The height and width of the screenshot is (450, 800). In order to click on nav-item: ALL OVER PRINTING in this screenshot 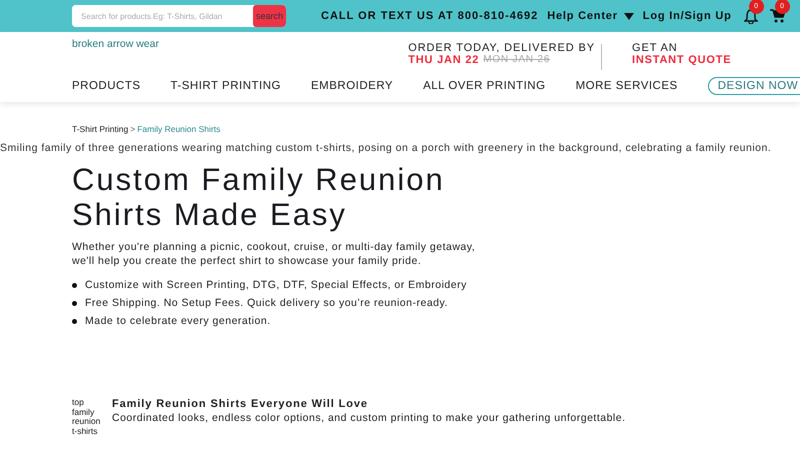, I will do `click(484, 86)`.